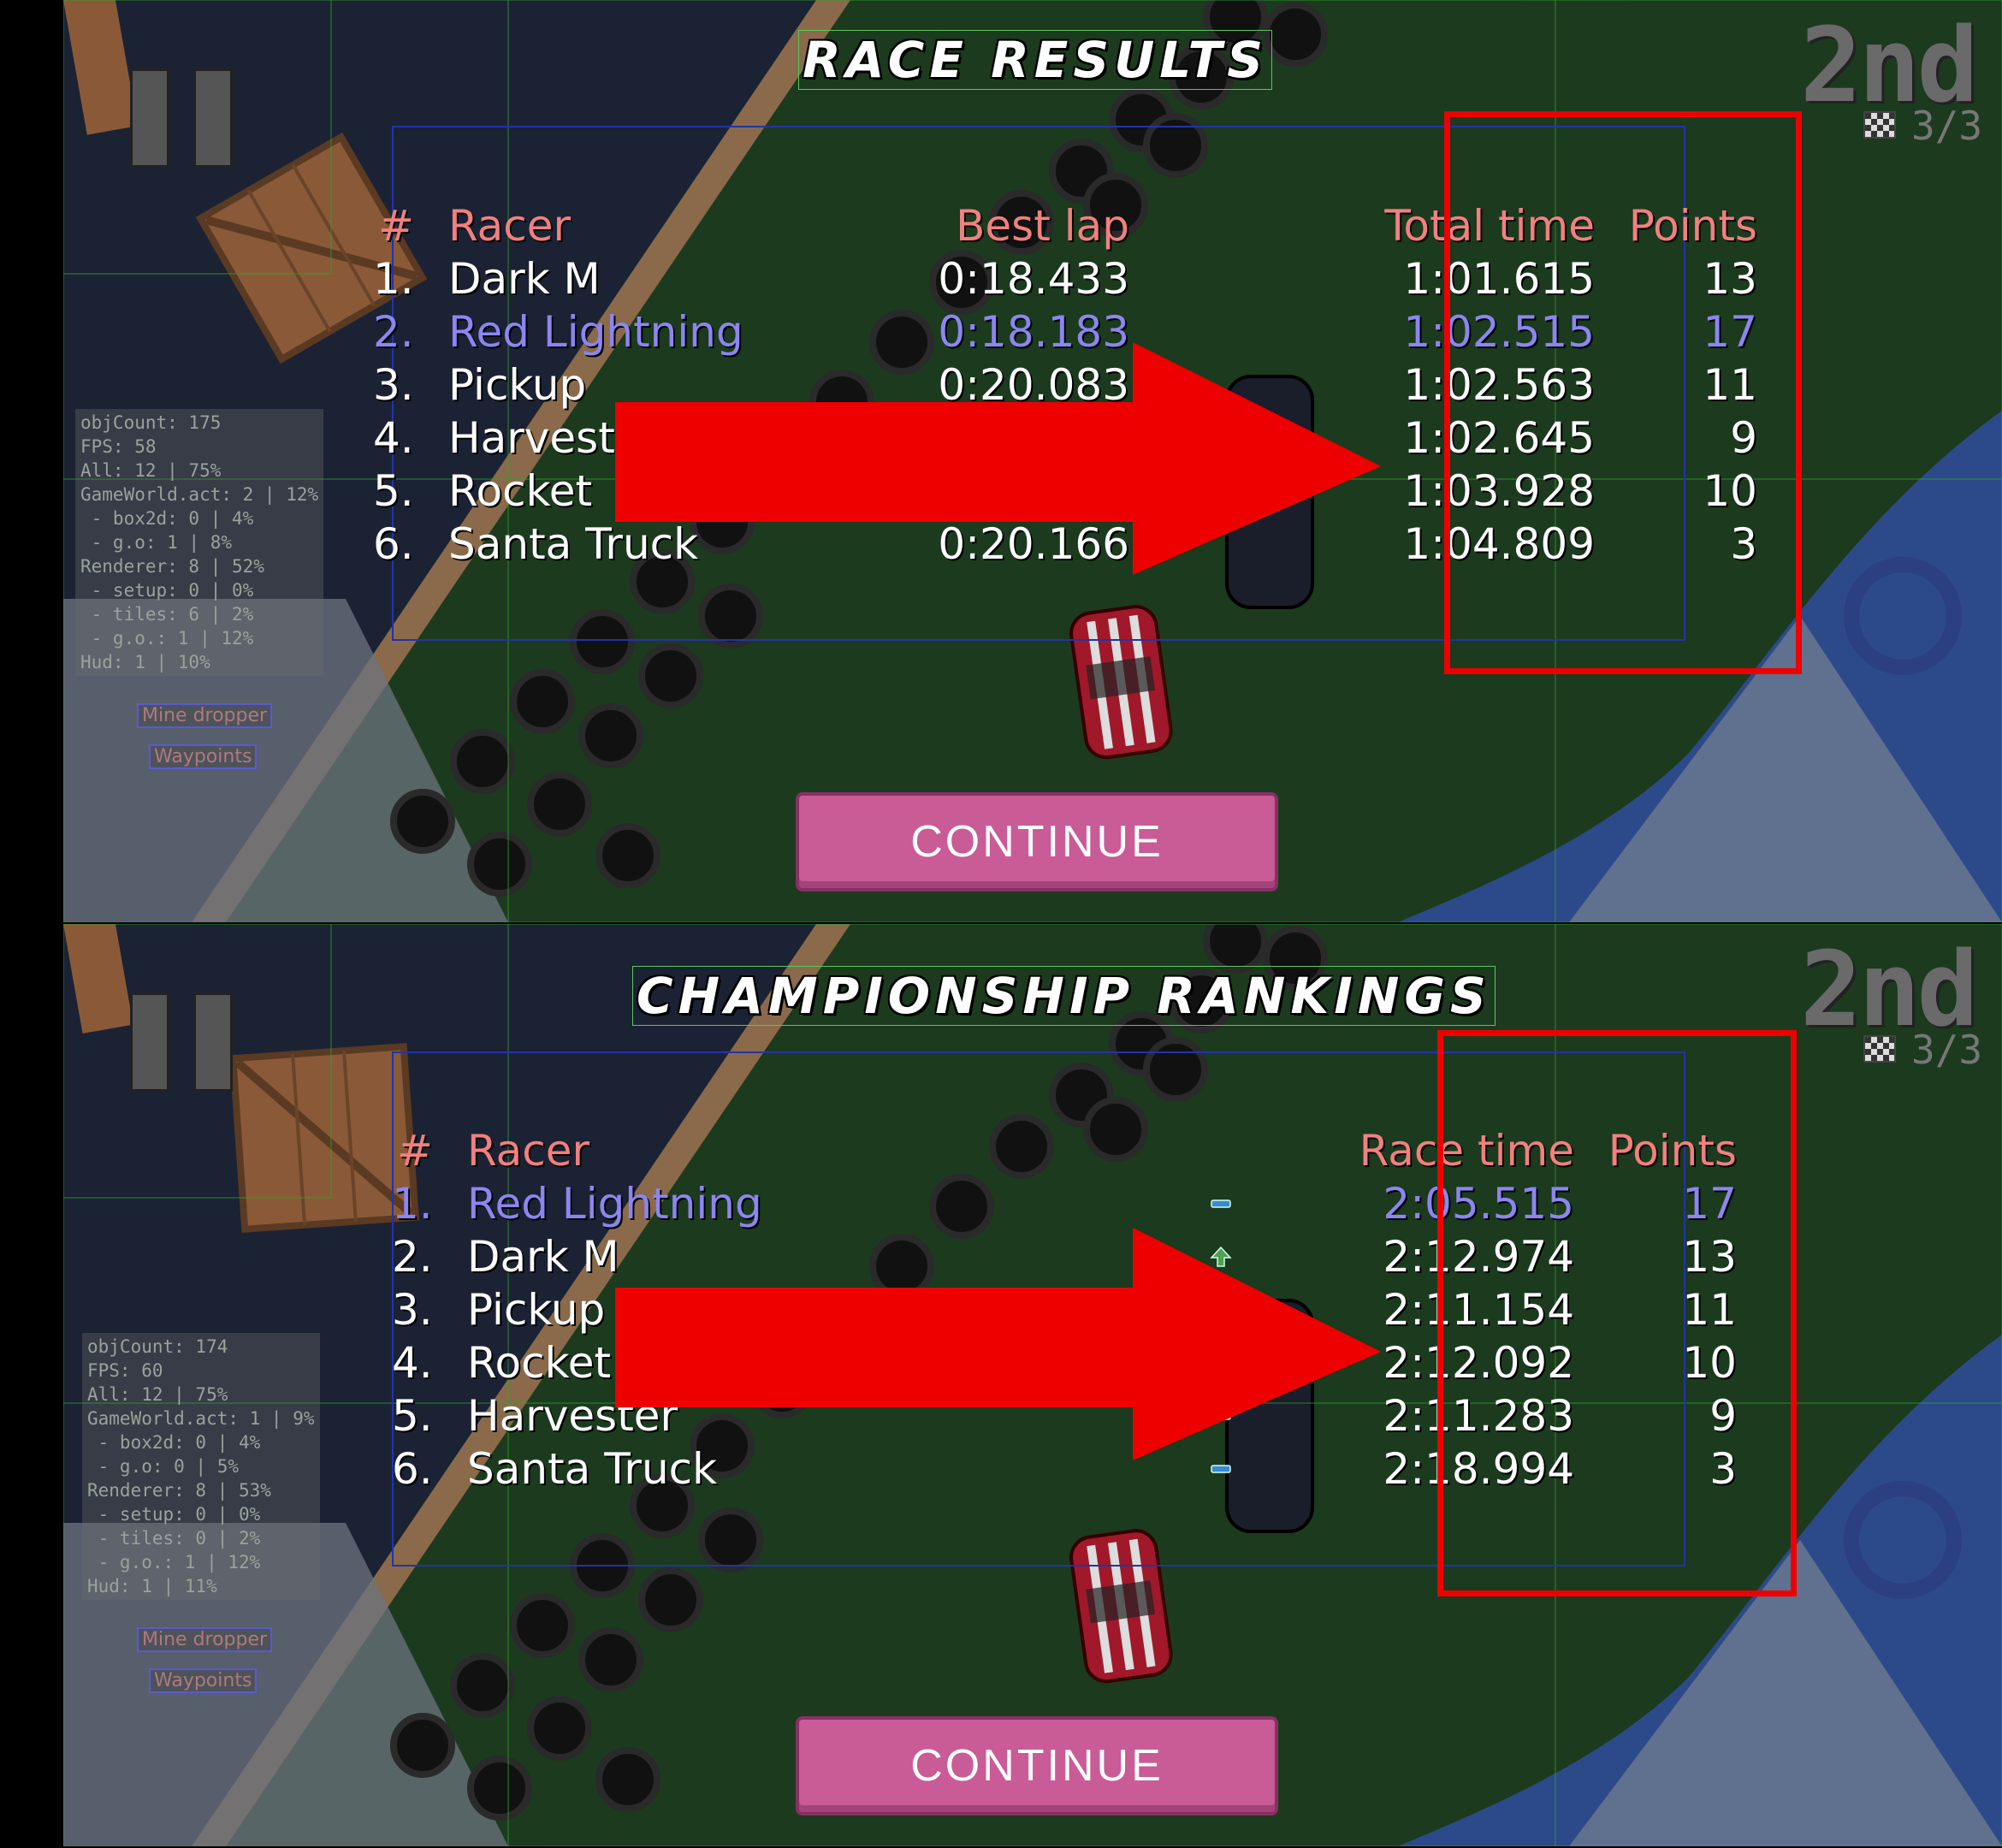  What do you see at coordinates (152, 1586) in the screenshot?
I see `debug-line: Hud: 1 | 11%` at bounding box center [152, 1586].